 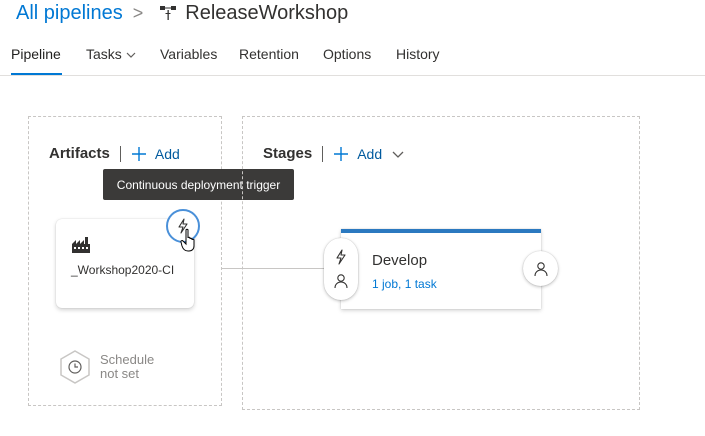 I want to click on schedule-trigger: Schedule not set, so click(x=106, y=367).